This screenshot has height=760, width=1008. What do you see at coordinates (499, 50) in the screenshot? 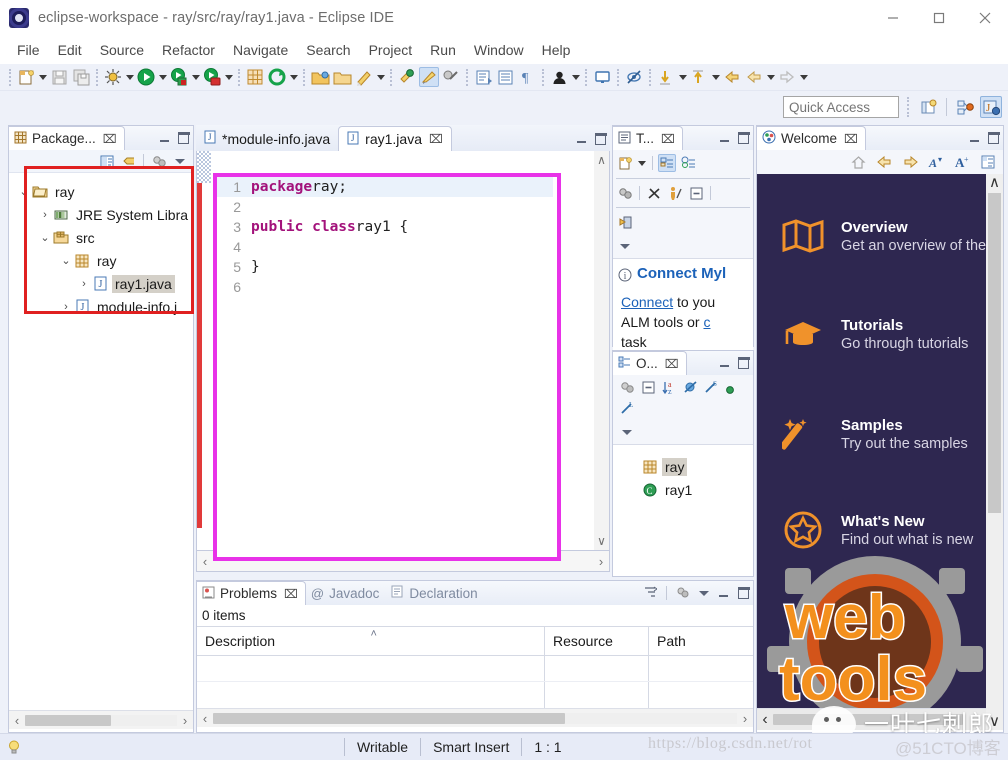
I see `menu-window: Window` at bounding box center [499, 50].